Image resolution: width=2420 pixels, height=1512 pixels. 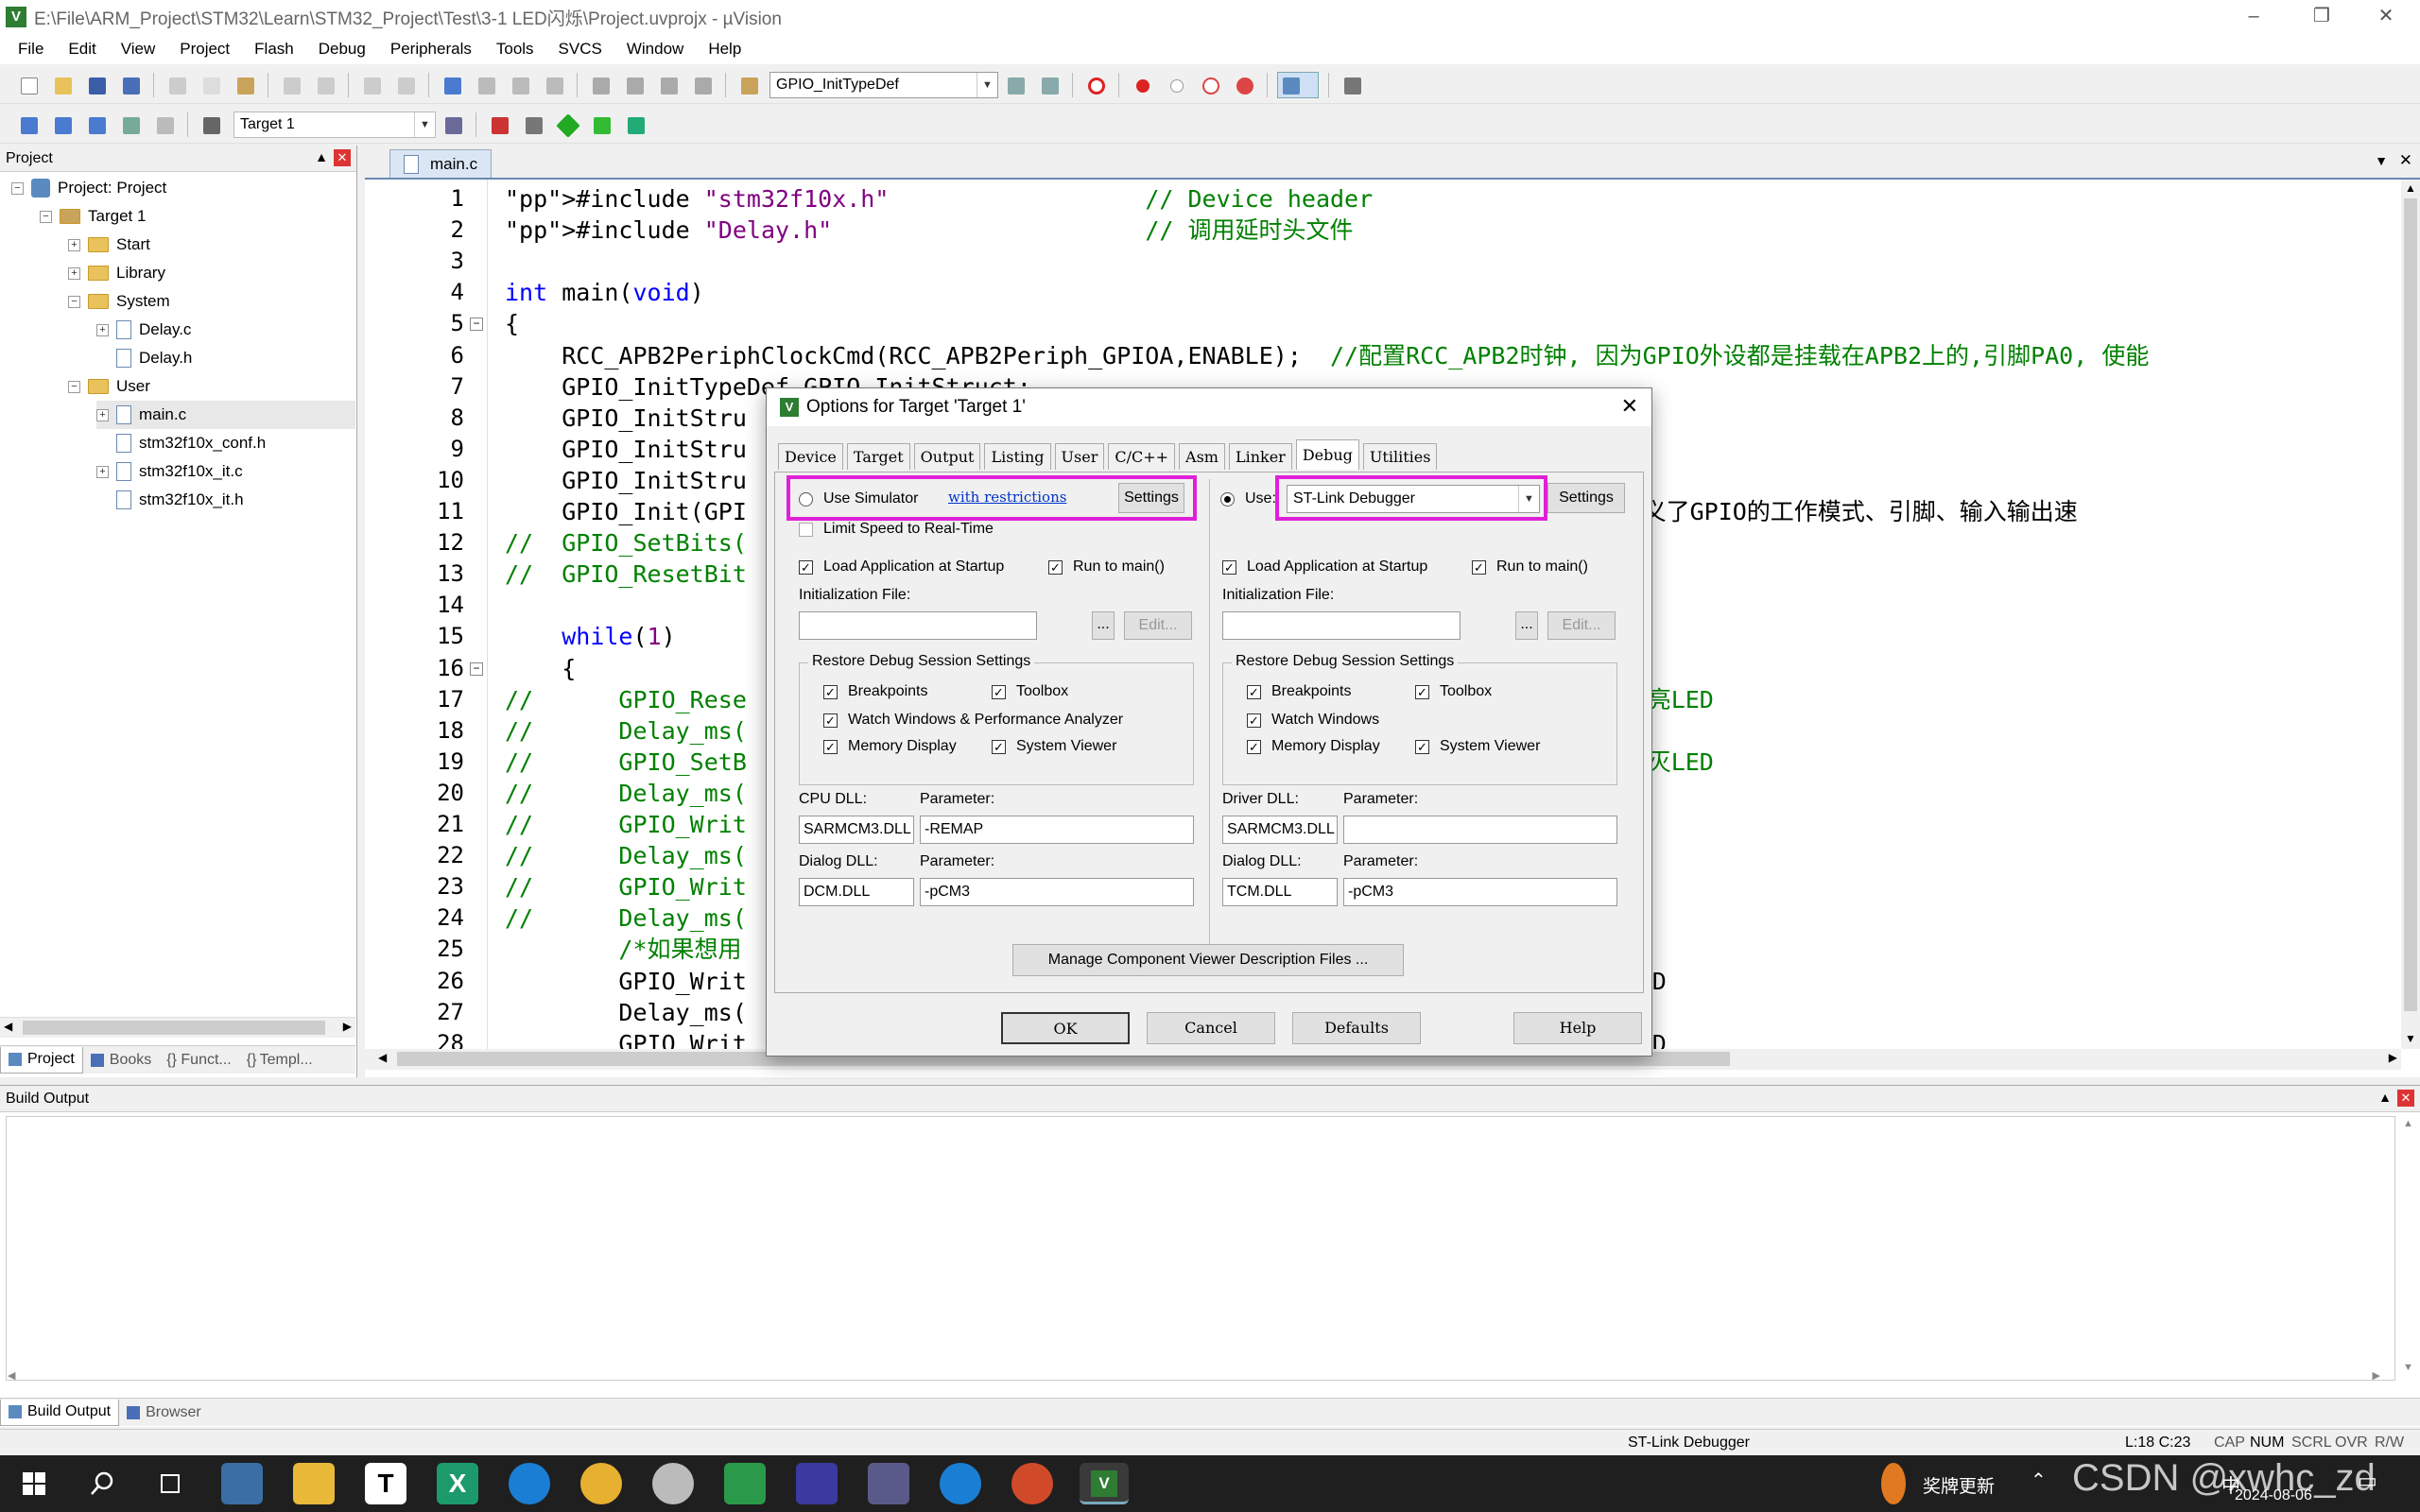 What do you see at coordinates (1327, 454) in the screenshot?
I see `tab-debug: Debug` at bounding box center [1327, 454].